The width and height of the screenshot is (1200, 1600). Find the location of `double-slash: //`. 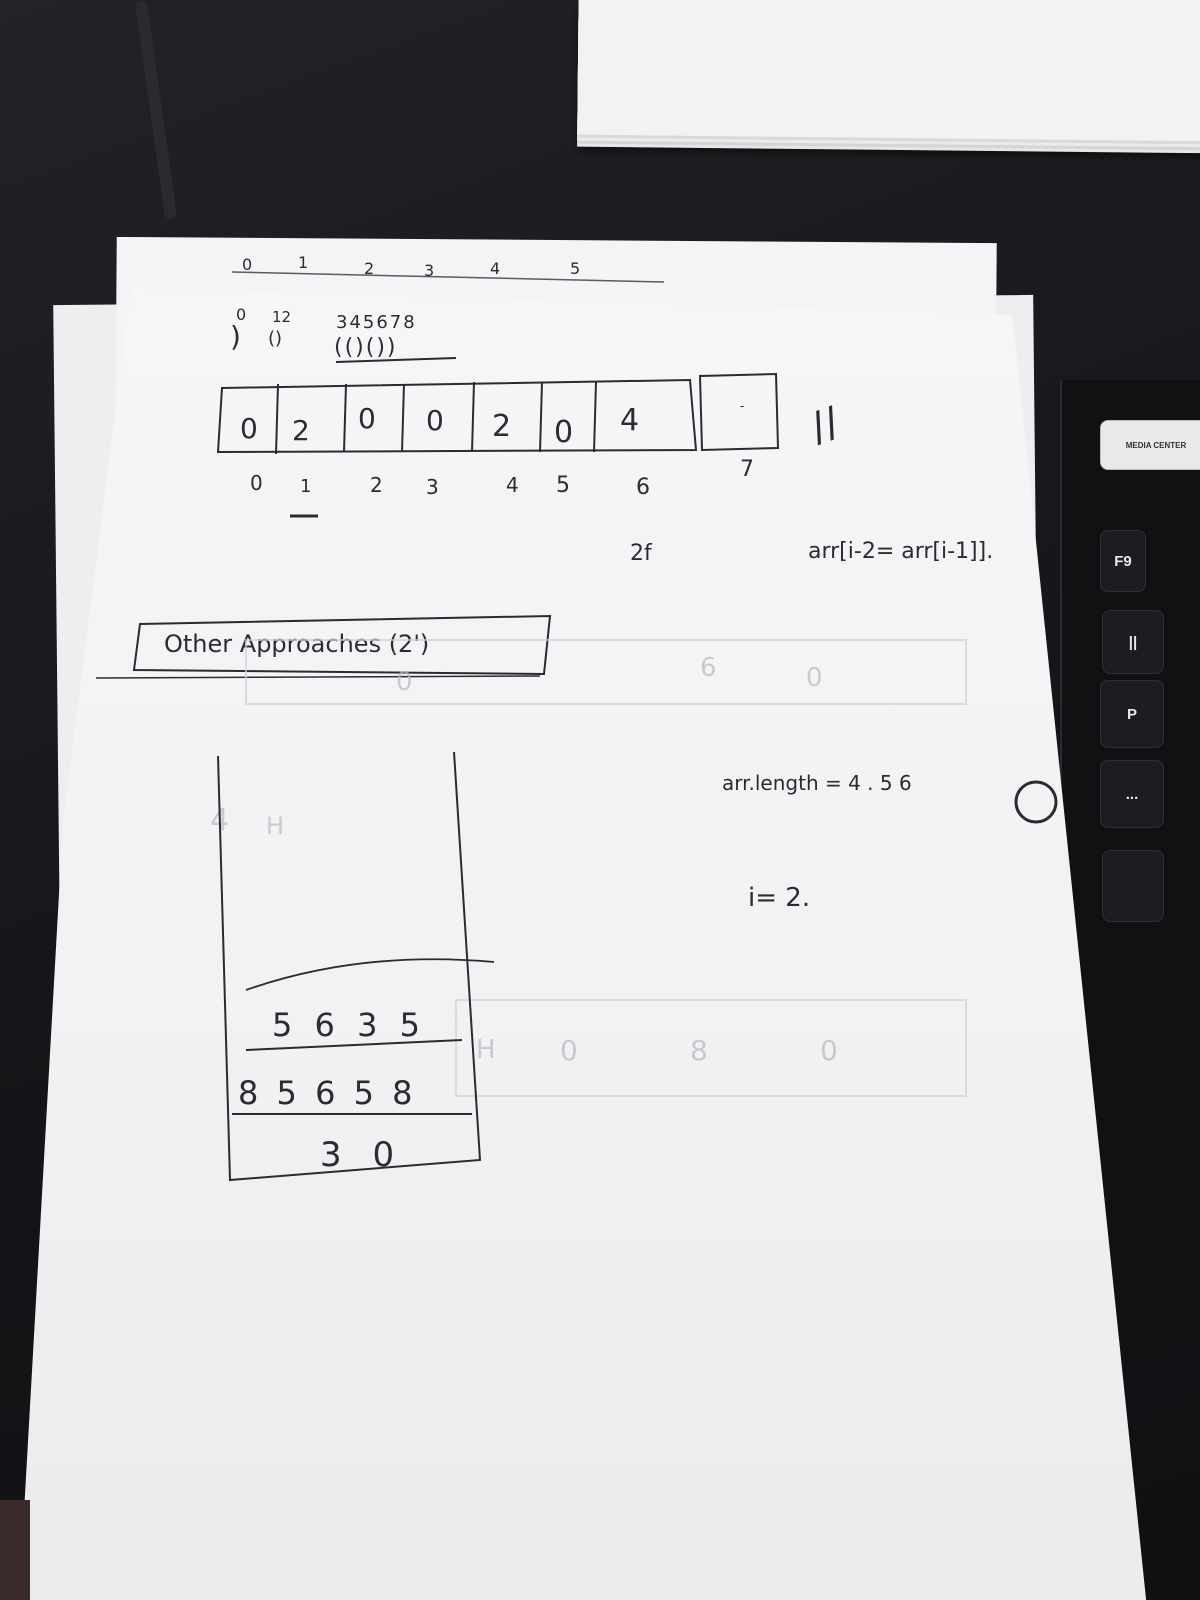

double-slash: // is located at coordinates (825, 425).